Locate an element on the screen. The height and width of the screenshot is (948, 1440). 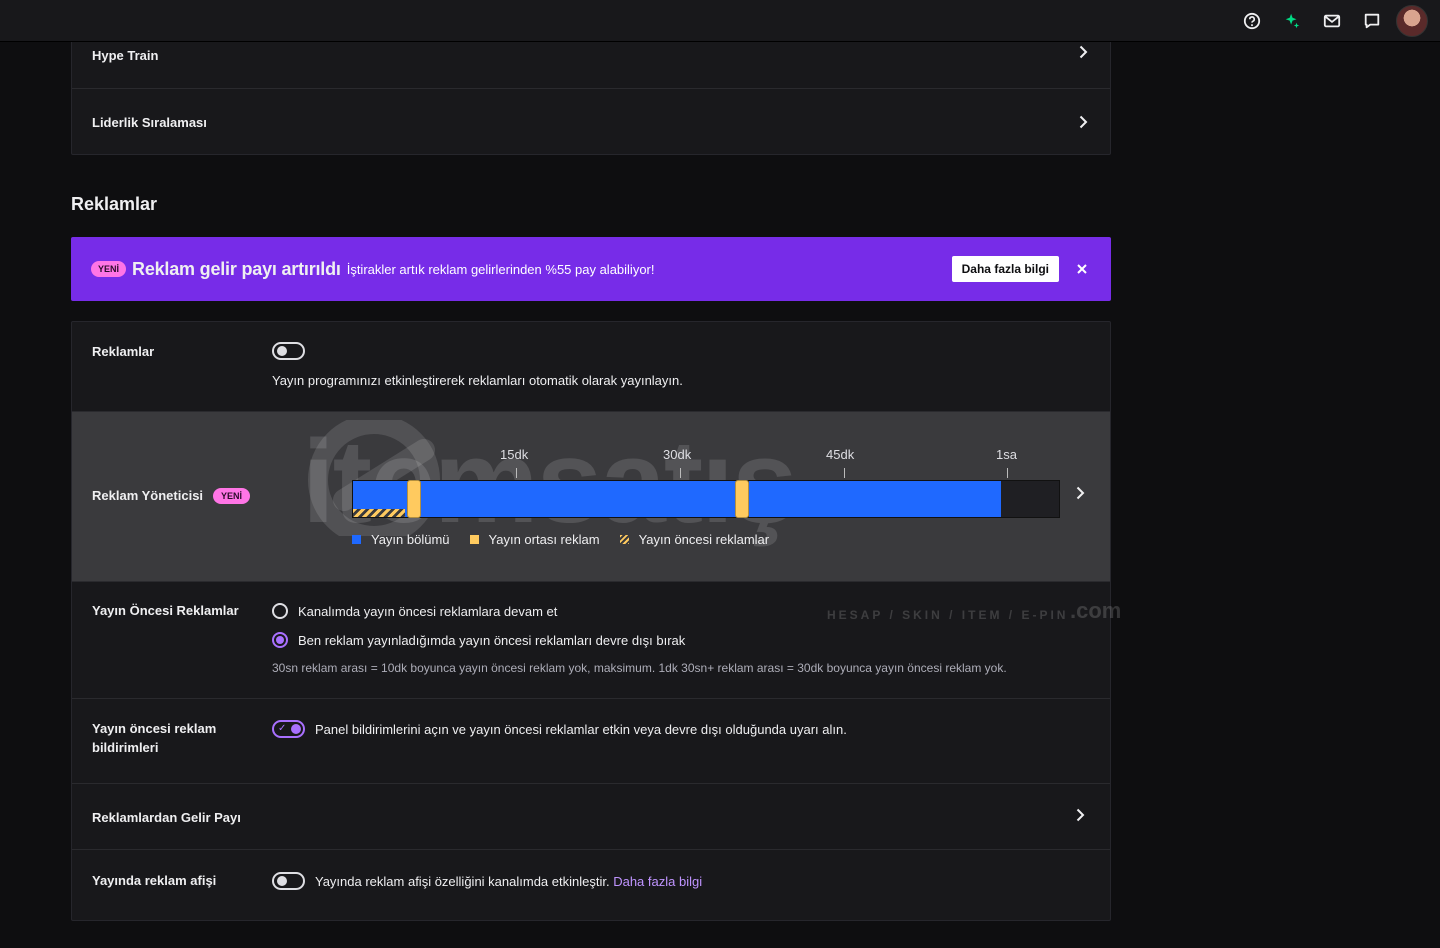
close-banner-button is located at coordinates (1082, 269).